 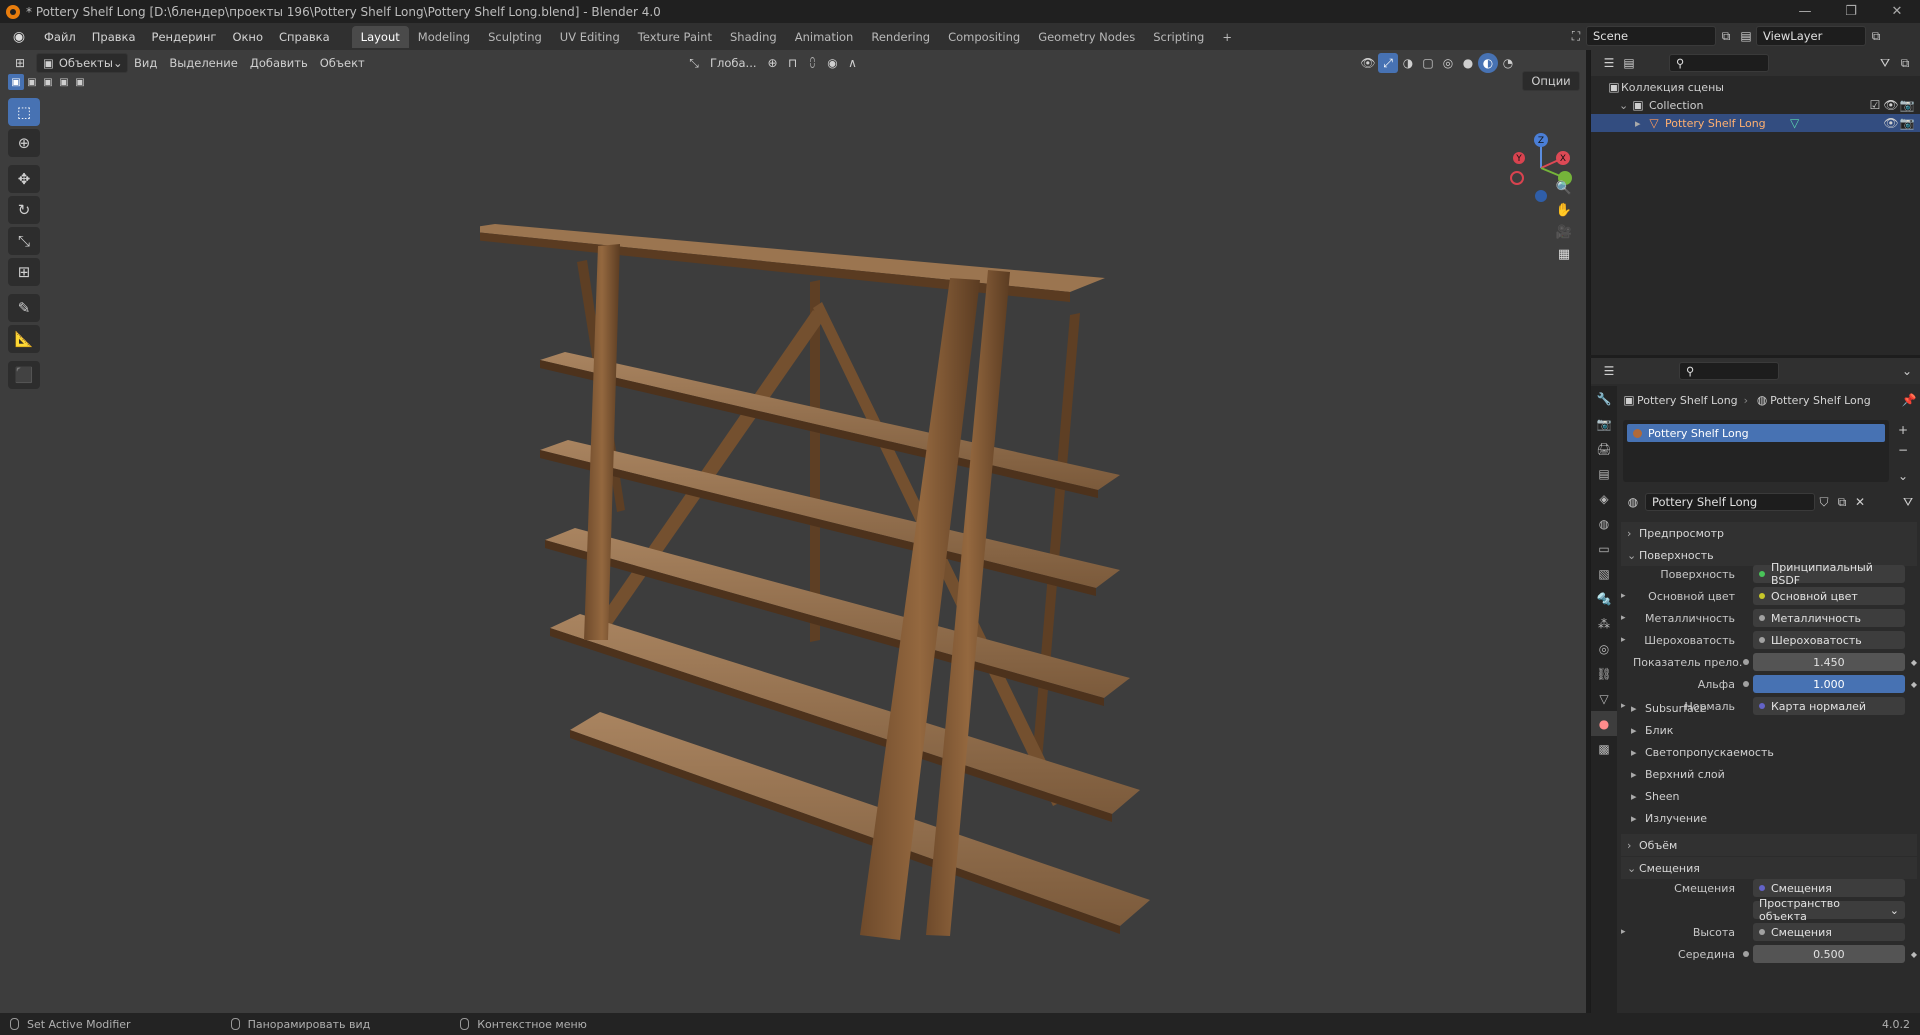 I want to click on cursor-tool: ⊕, so click(x=24, y=143).